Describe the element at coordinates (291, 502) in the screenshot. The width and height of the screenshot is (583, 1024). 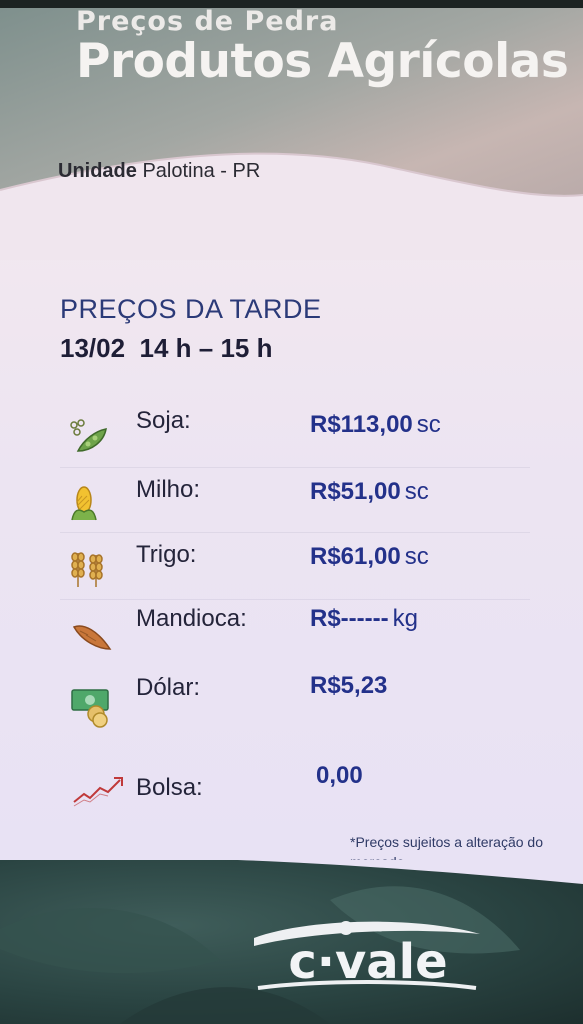
I see `price-row-milho: Milho: R$51,00 sc` at that location.